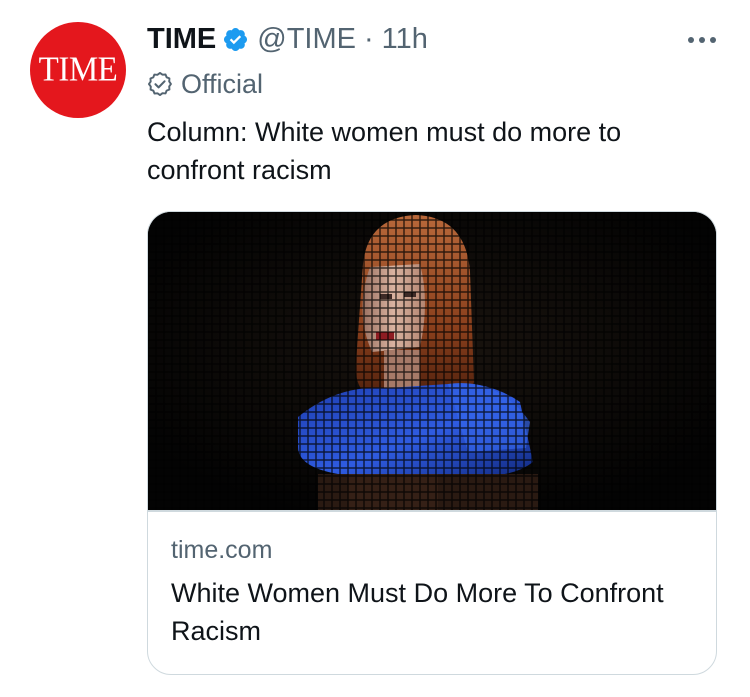 This screenshot has width=750, height=697. What do you see at coordinates (235, 39) in the screenshot?
I see `verified-badge-icon` at bounding box center [235, 39].